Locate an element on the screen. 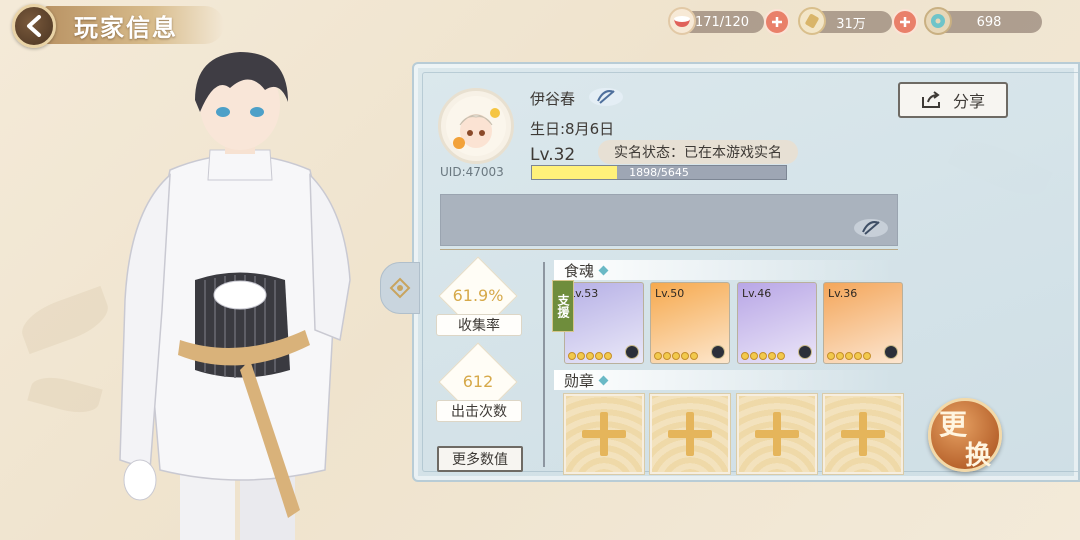 The height and width of the screenshot is (540, 1080). page-title-plate: 玩家信息 is located at coordinates (134, 25).